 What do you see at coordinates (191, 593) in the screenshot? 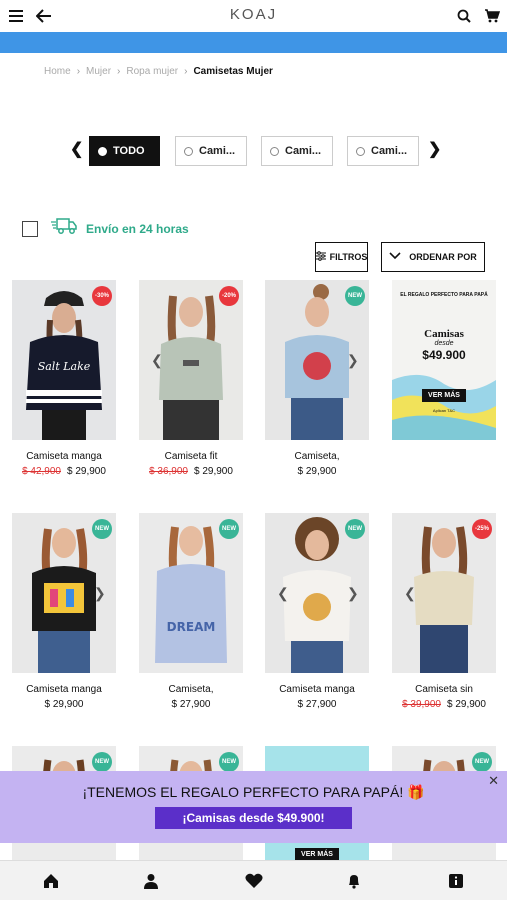
I see `product-image: DREAM NEW` at bounding box center [191, 593].